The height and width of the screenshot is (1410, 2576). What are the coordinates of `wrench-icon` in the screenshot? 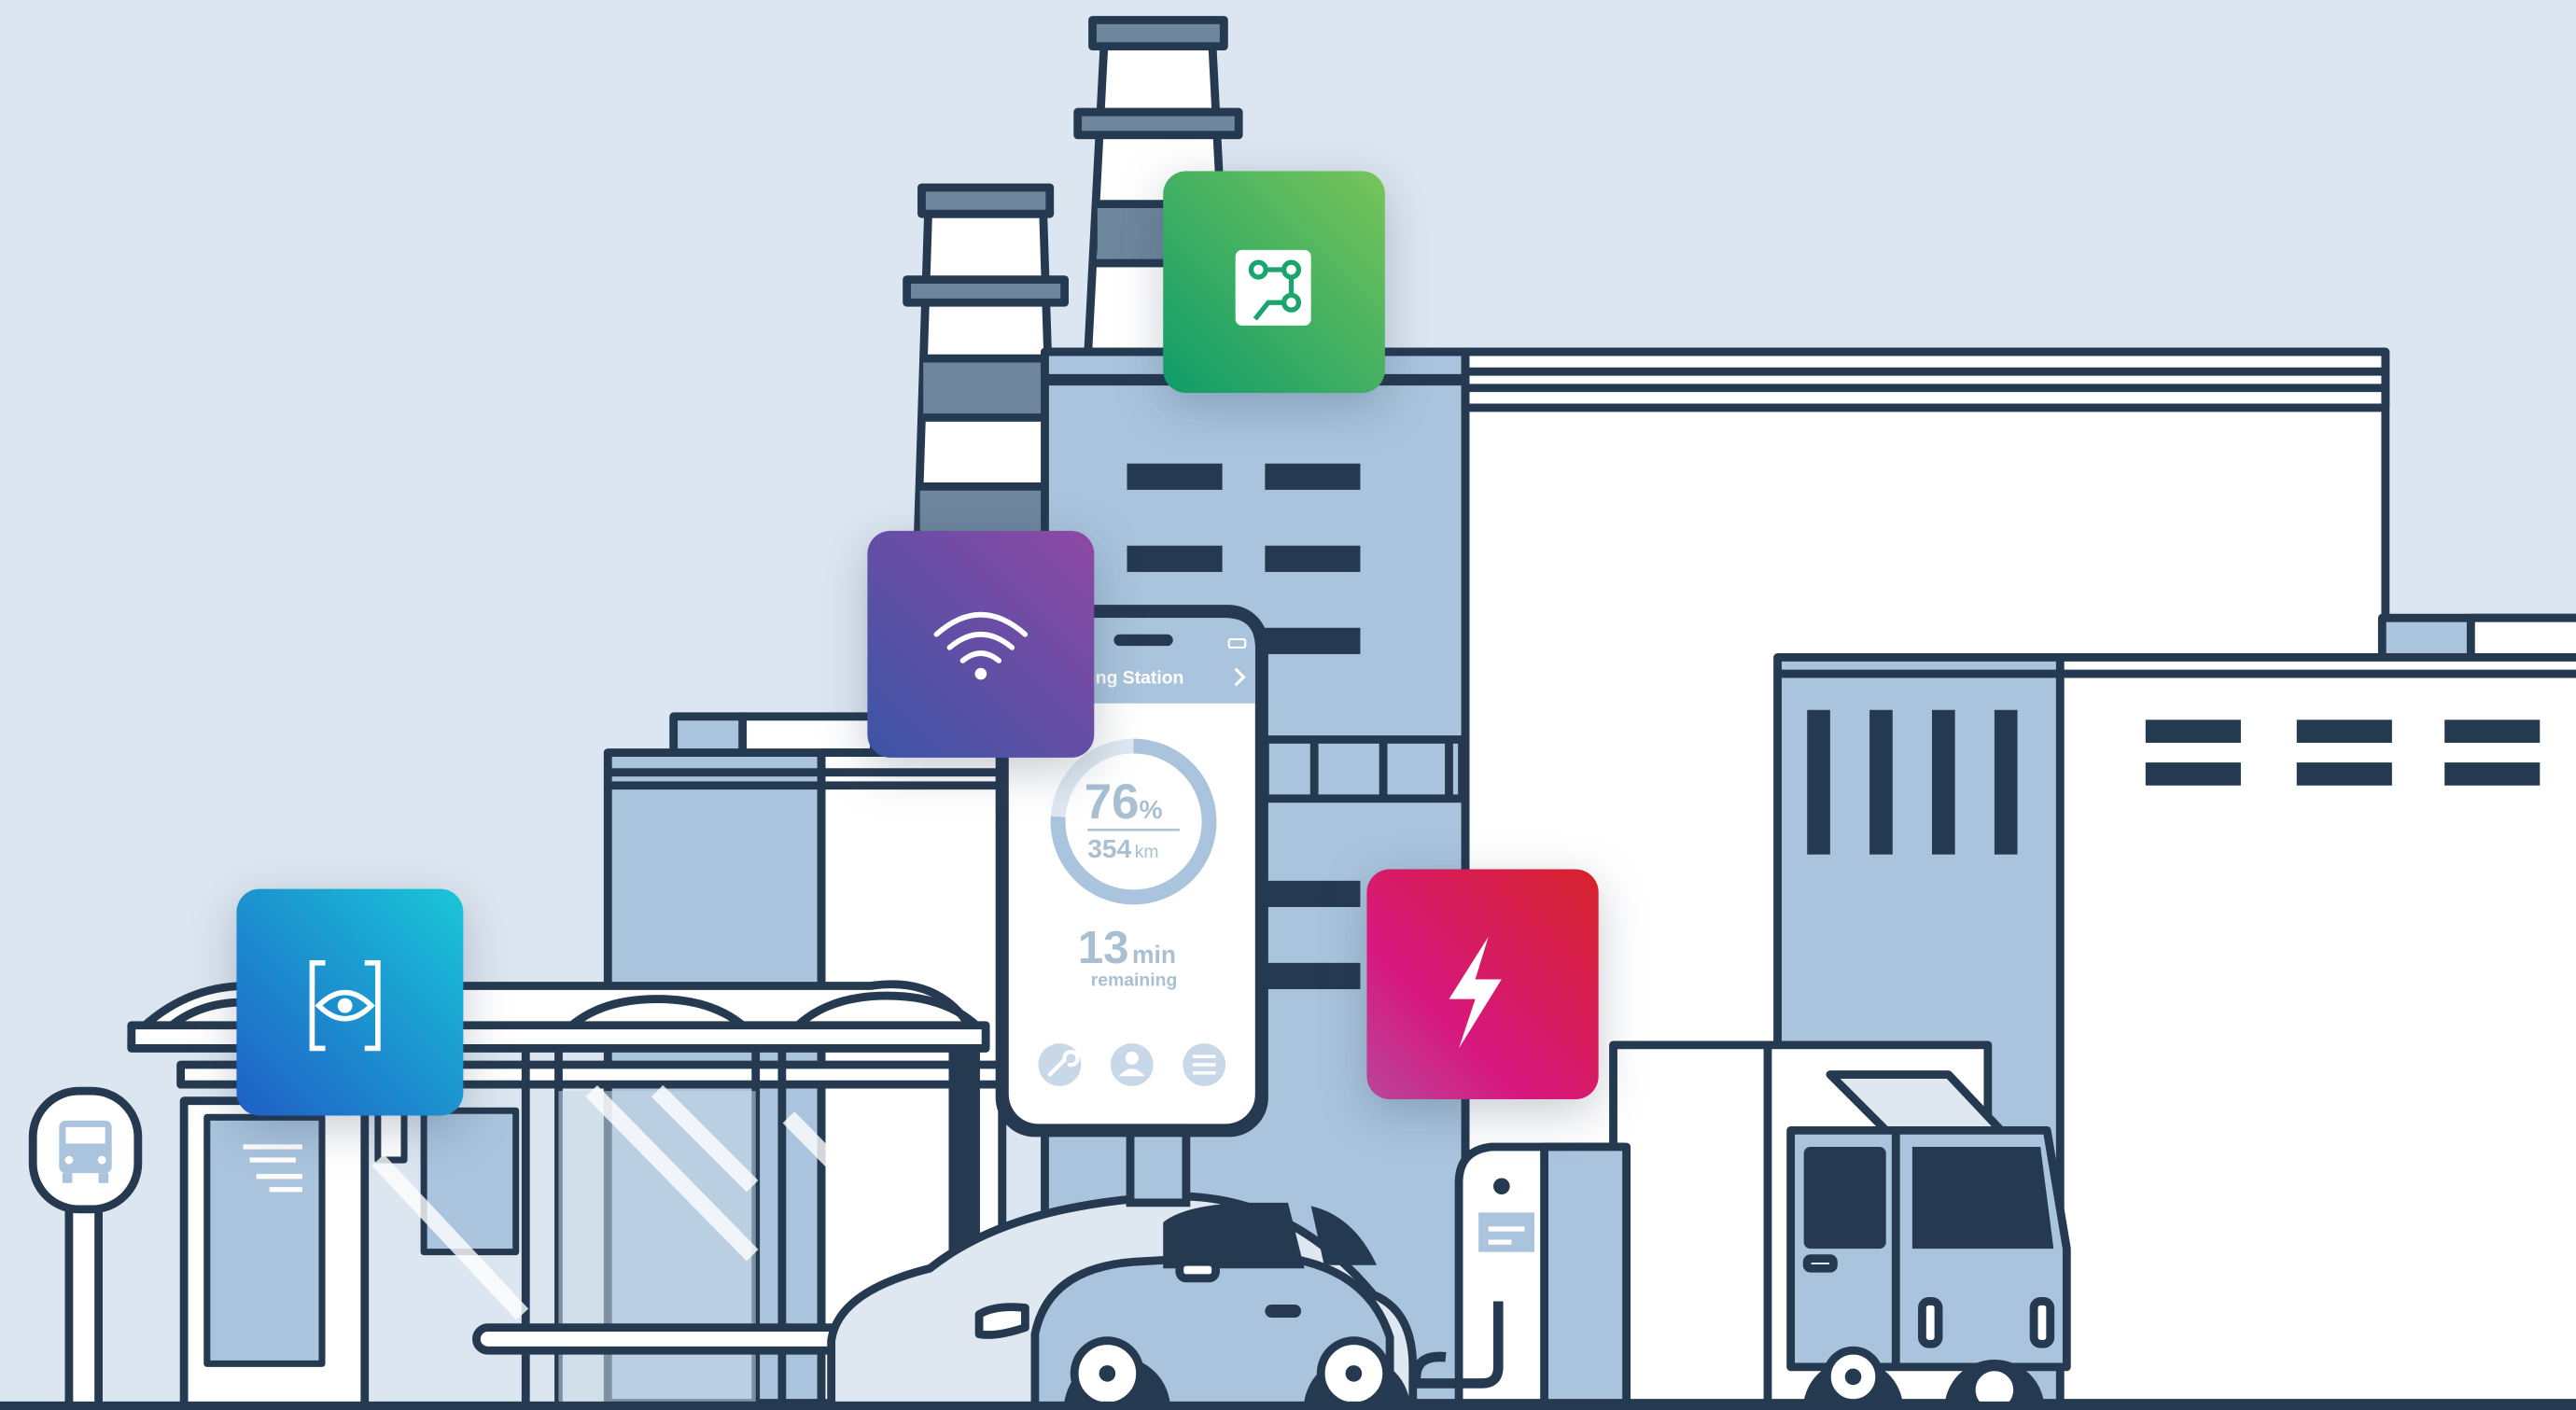 It's located at (1060, 1064).